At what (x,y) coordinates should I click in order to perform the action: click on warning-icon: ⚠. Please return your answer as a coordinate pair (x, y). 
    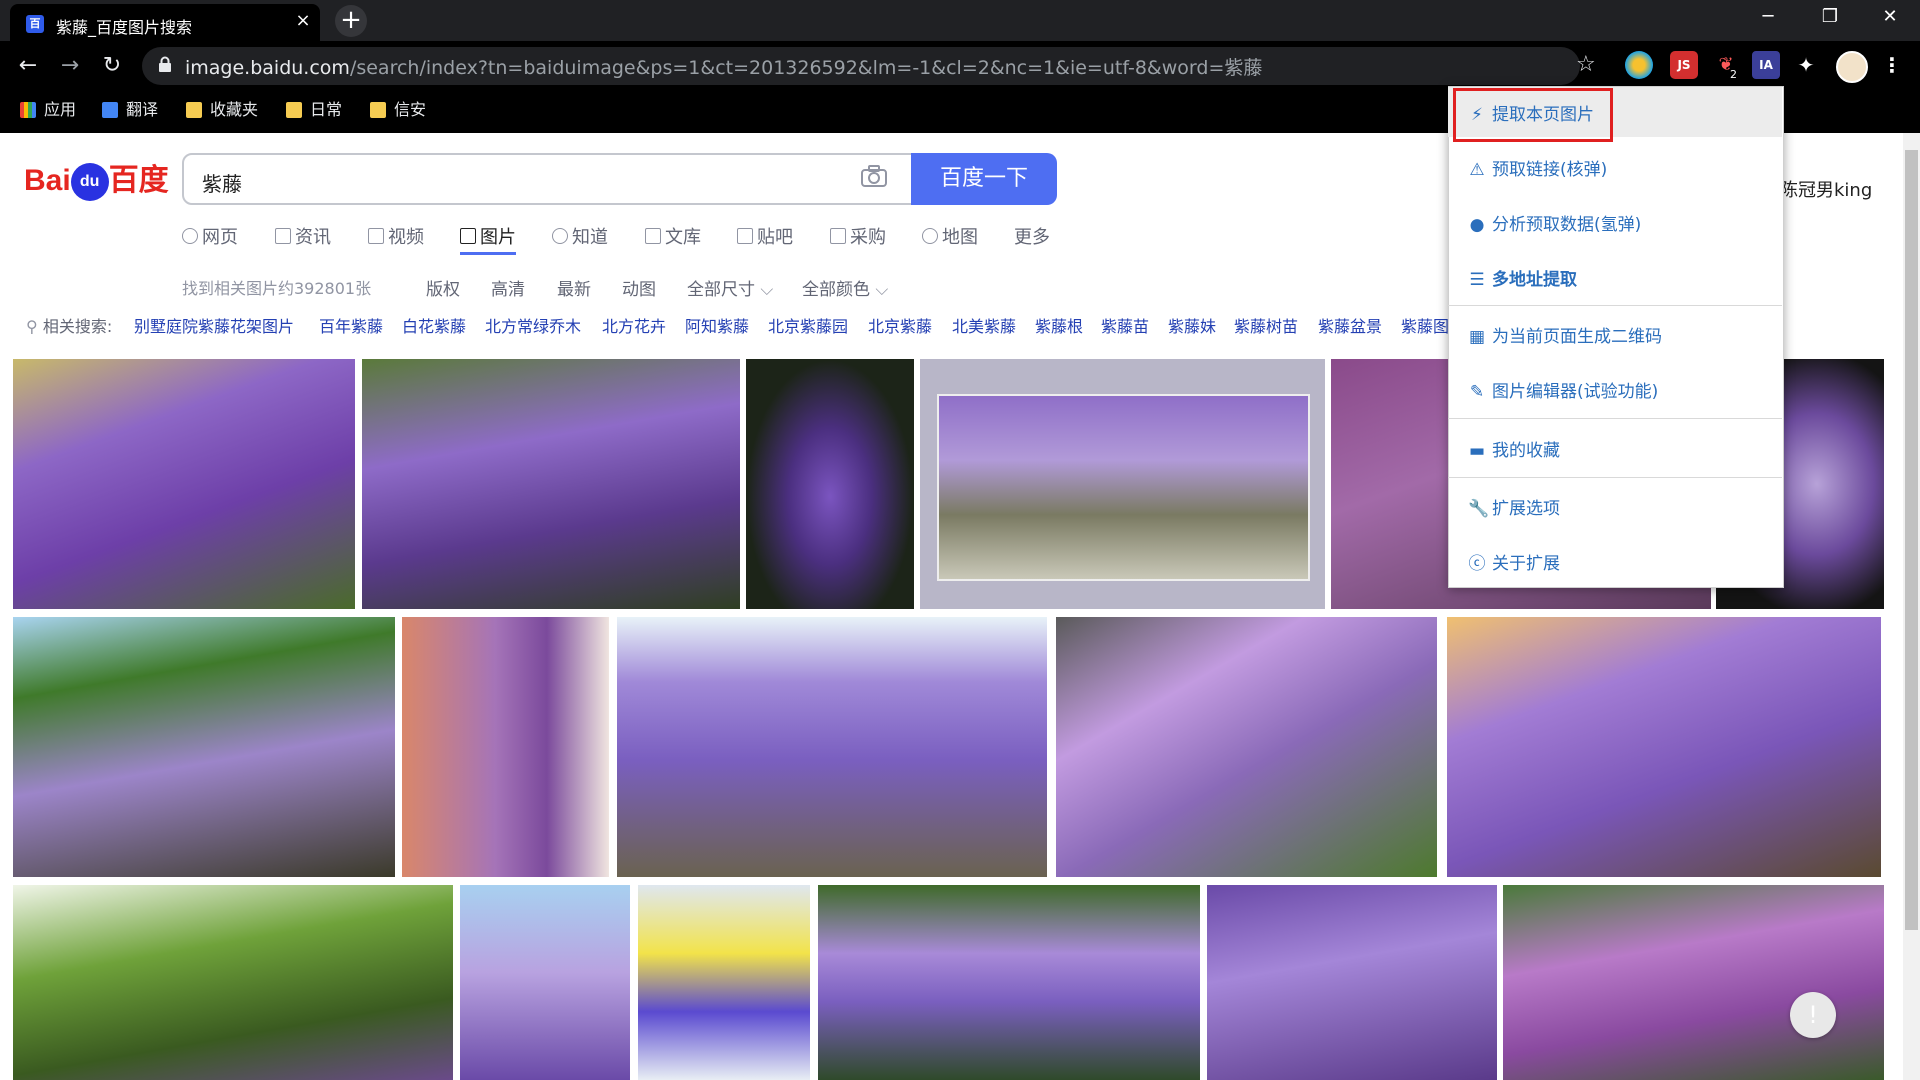
    Looking at the image, I should click on (1477, 170).